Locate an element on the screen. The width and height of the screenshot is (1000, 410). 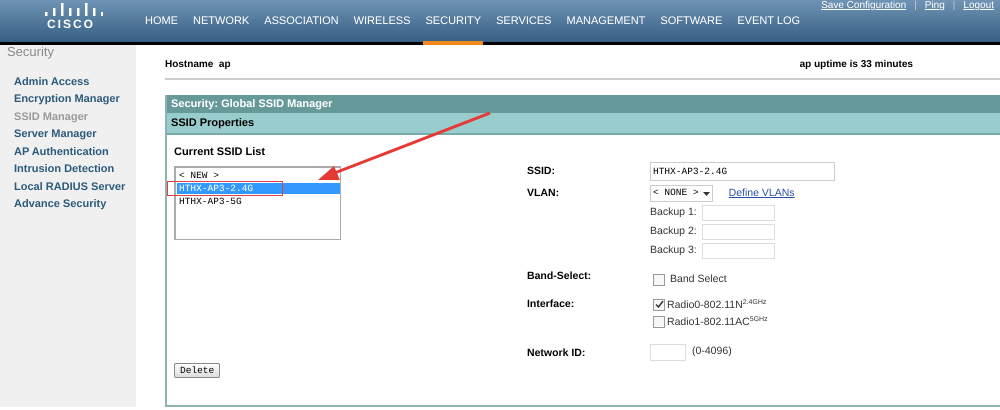
backup-label: Backup 2: is located at coordinates (674, 232).